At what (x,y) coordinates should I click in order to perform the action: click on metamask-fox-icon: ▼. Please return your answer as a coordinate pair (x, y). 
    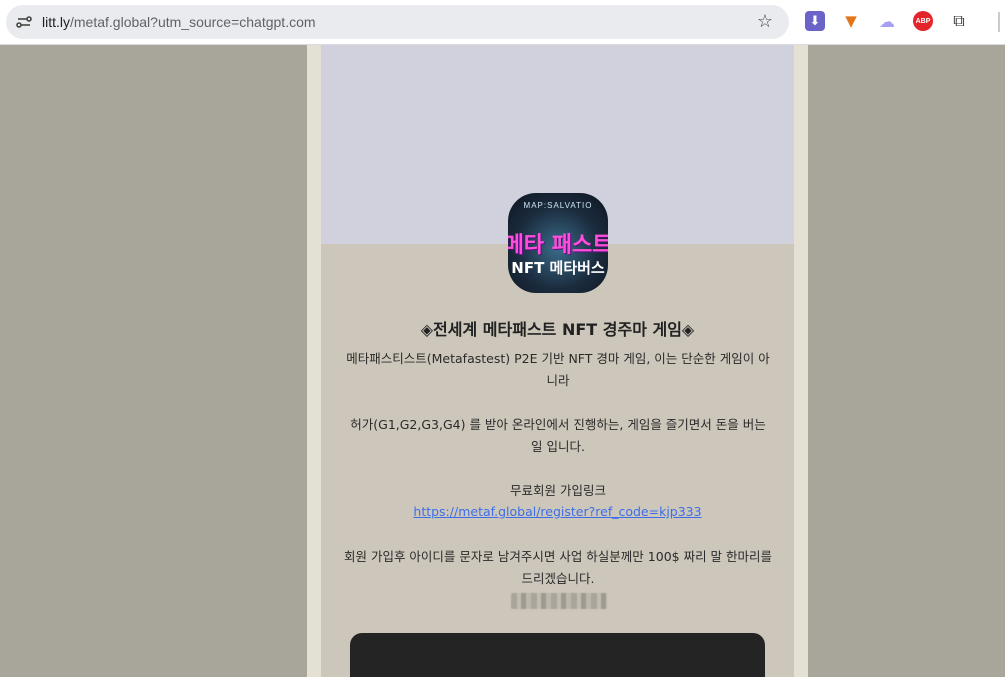
    Looking at the image, I should click on (851, 21).